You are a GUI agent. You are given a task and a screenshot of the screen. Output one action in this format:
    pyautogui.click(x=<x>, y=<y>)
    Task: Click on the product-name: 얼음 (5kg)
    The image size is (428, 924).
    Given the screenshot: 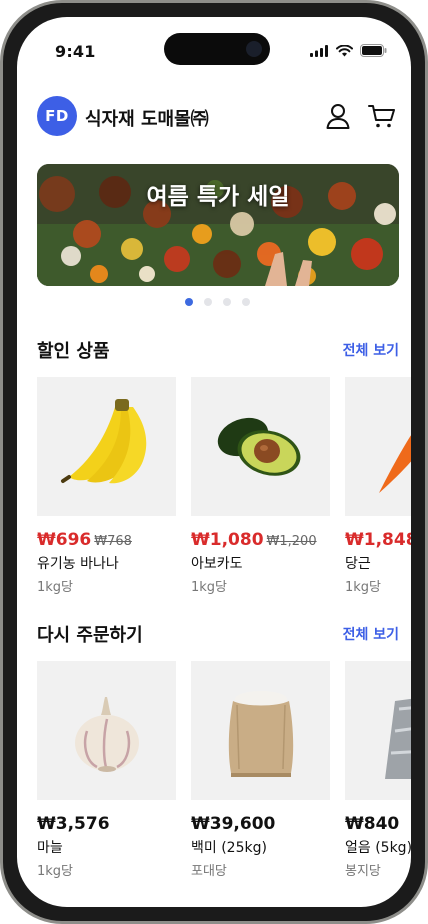 What is the action you would take?
    pyautogui.click(x=378, y=848)
    